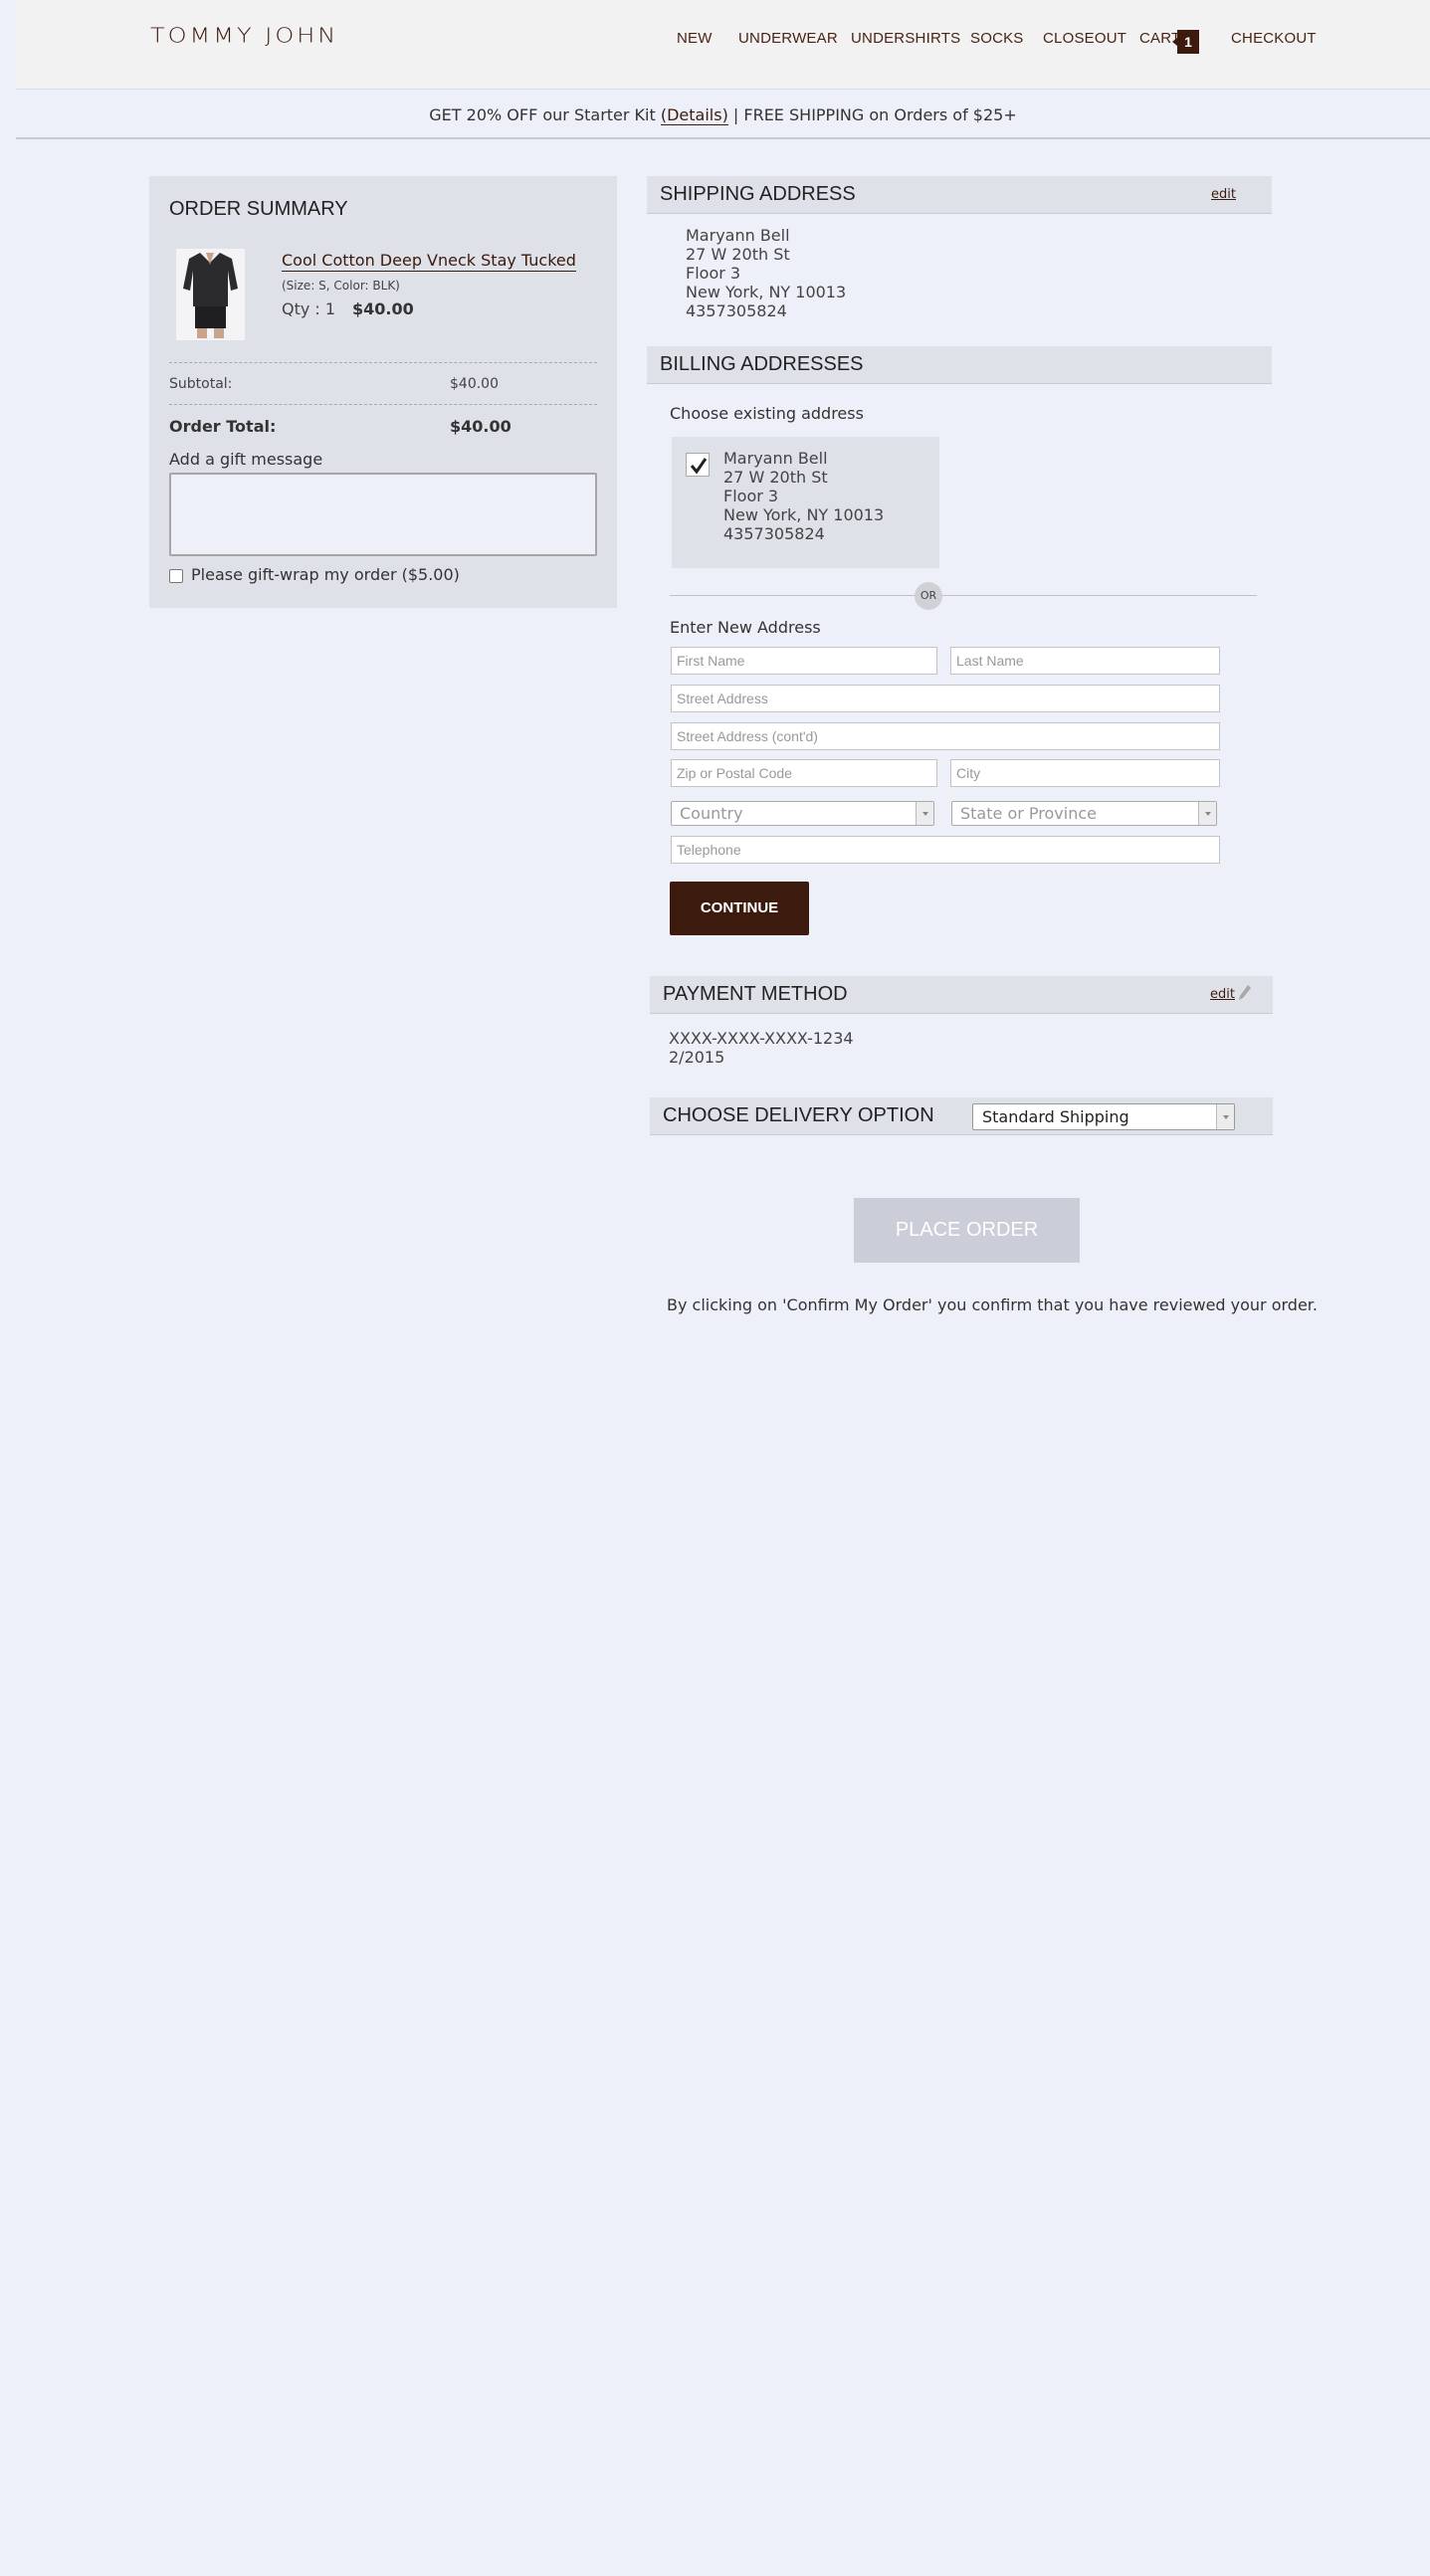 Image resolution: width=1430 pixels, height=2576 pixels. I want to click on last-name-input: Last Name, so click(1085, 661).